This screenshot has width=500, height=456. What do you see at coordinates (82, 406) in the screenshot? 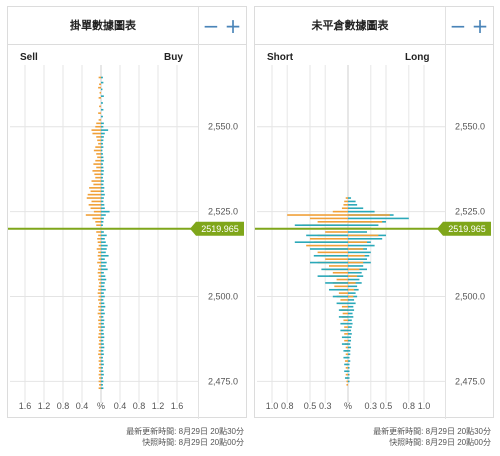
I see `x-tick-label: 0.4` at bounding box center [82, 406].